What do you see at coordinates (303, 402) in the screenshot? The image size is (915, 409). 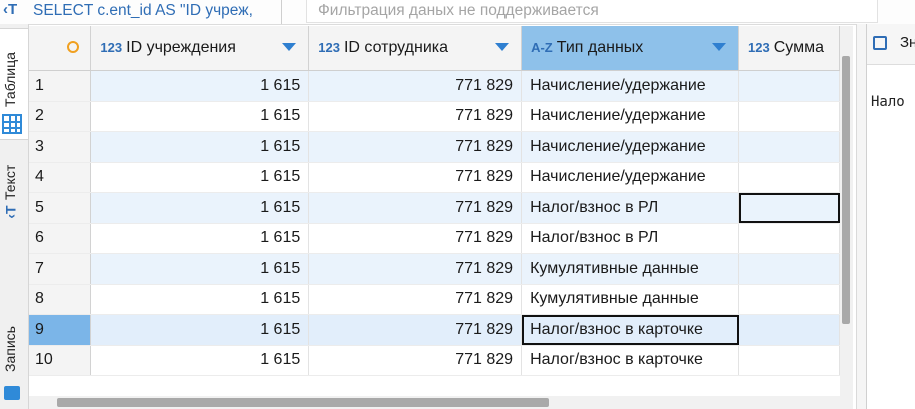 I see `horizontal-scroll-thumb` at bounding box center [303, 402].